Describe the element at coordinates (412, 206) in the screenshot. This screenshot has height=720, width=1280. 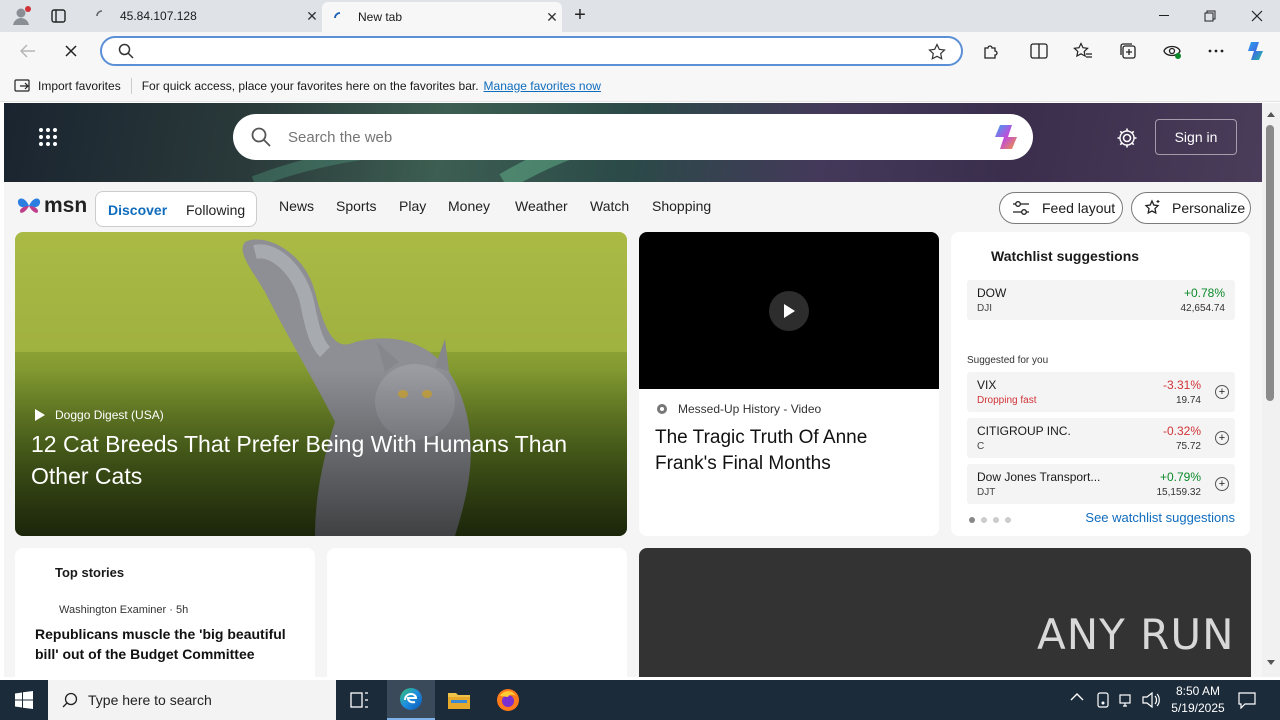
I see `nav-play: Play` at that location.